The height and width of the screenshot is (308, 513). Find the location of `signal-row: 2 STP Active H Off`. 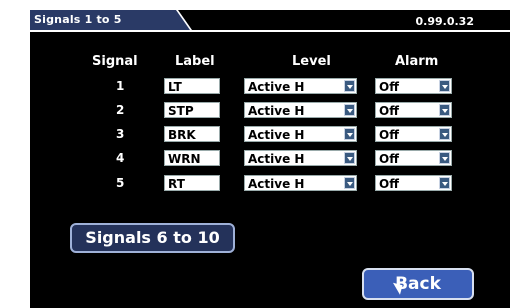

signal-row: 2 STP Active H Off is located at coordinates (270, 112).